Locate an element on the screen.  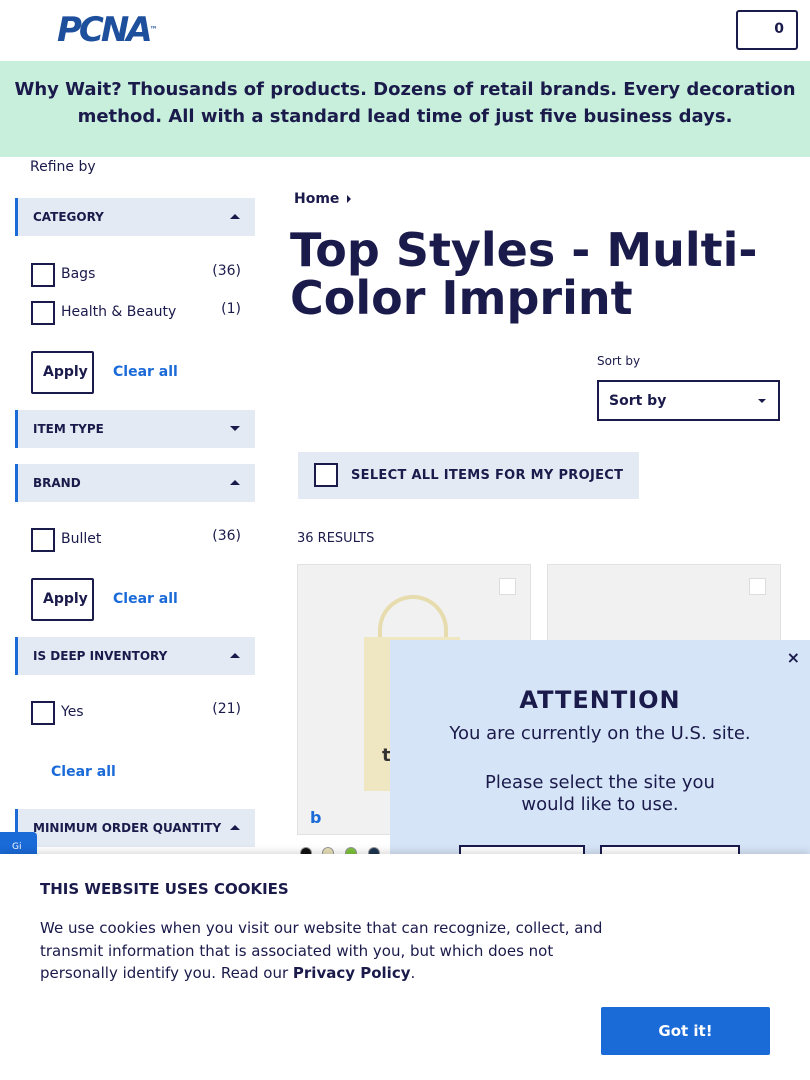
option-label: Health & Beauty is located at coordinates (119, 312).